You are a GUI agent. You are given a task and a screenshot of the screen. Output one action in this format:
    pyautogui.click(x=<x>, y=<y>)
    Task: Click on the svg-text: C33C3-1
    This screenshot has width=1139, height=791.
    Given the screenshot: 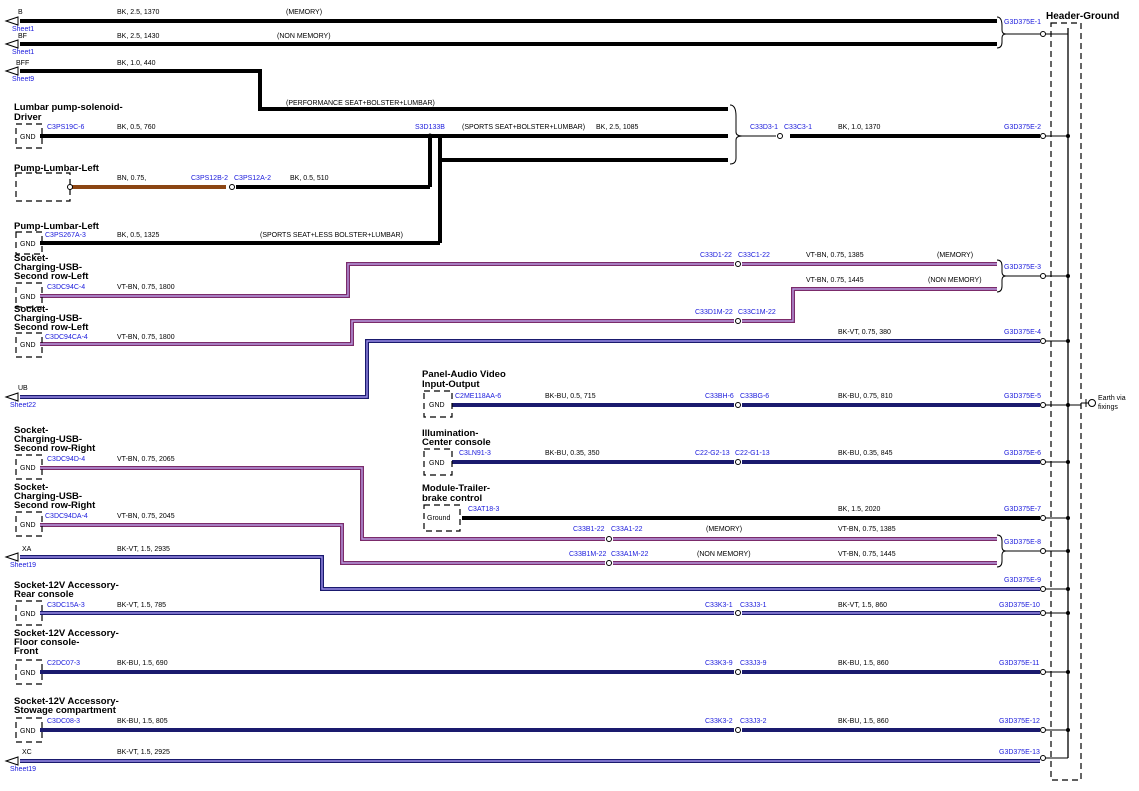 What is the action you would take?
    pyautogui.click(x=798, y=127)
    